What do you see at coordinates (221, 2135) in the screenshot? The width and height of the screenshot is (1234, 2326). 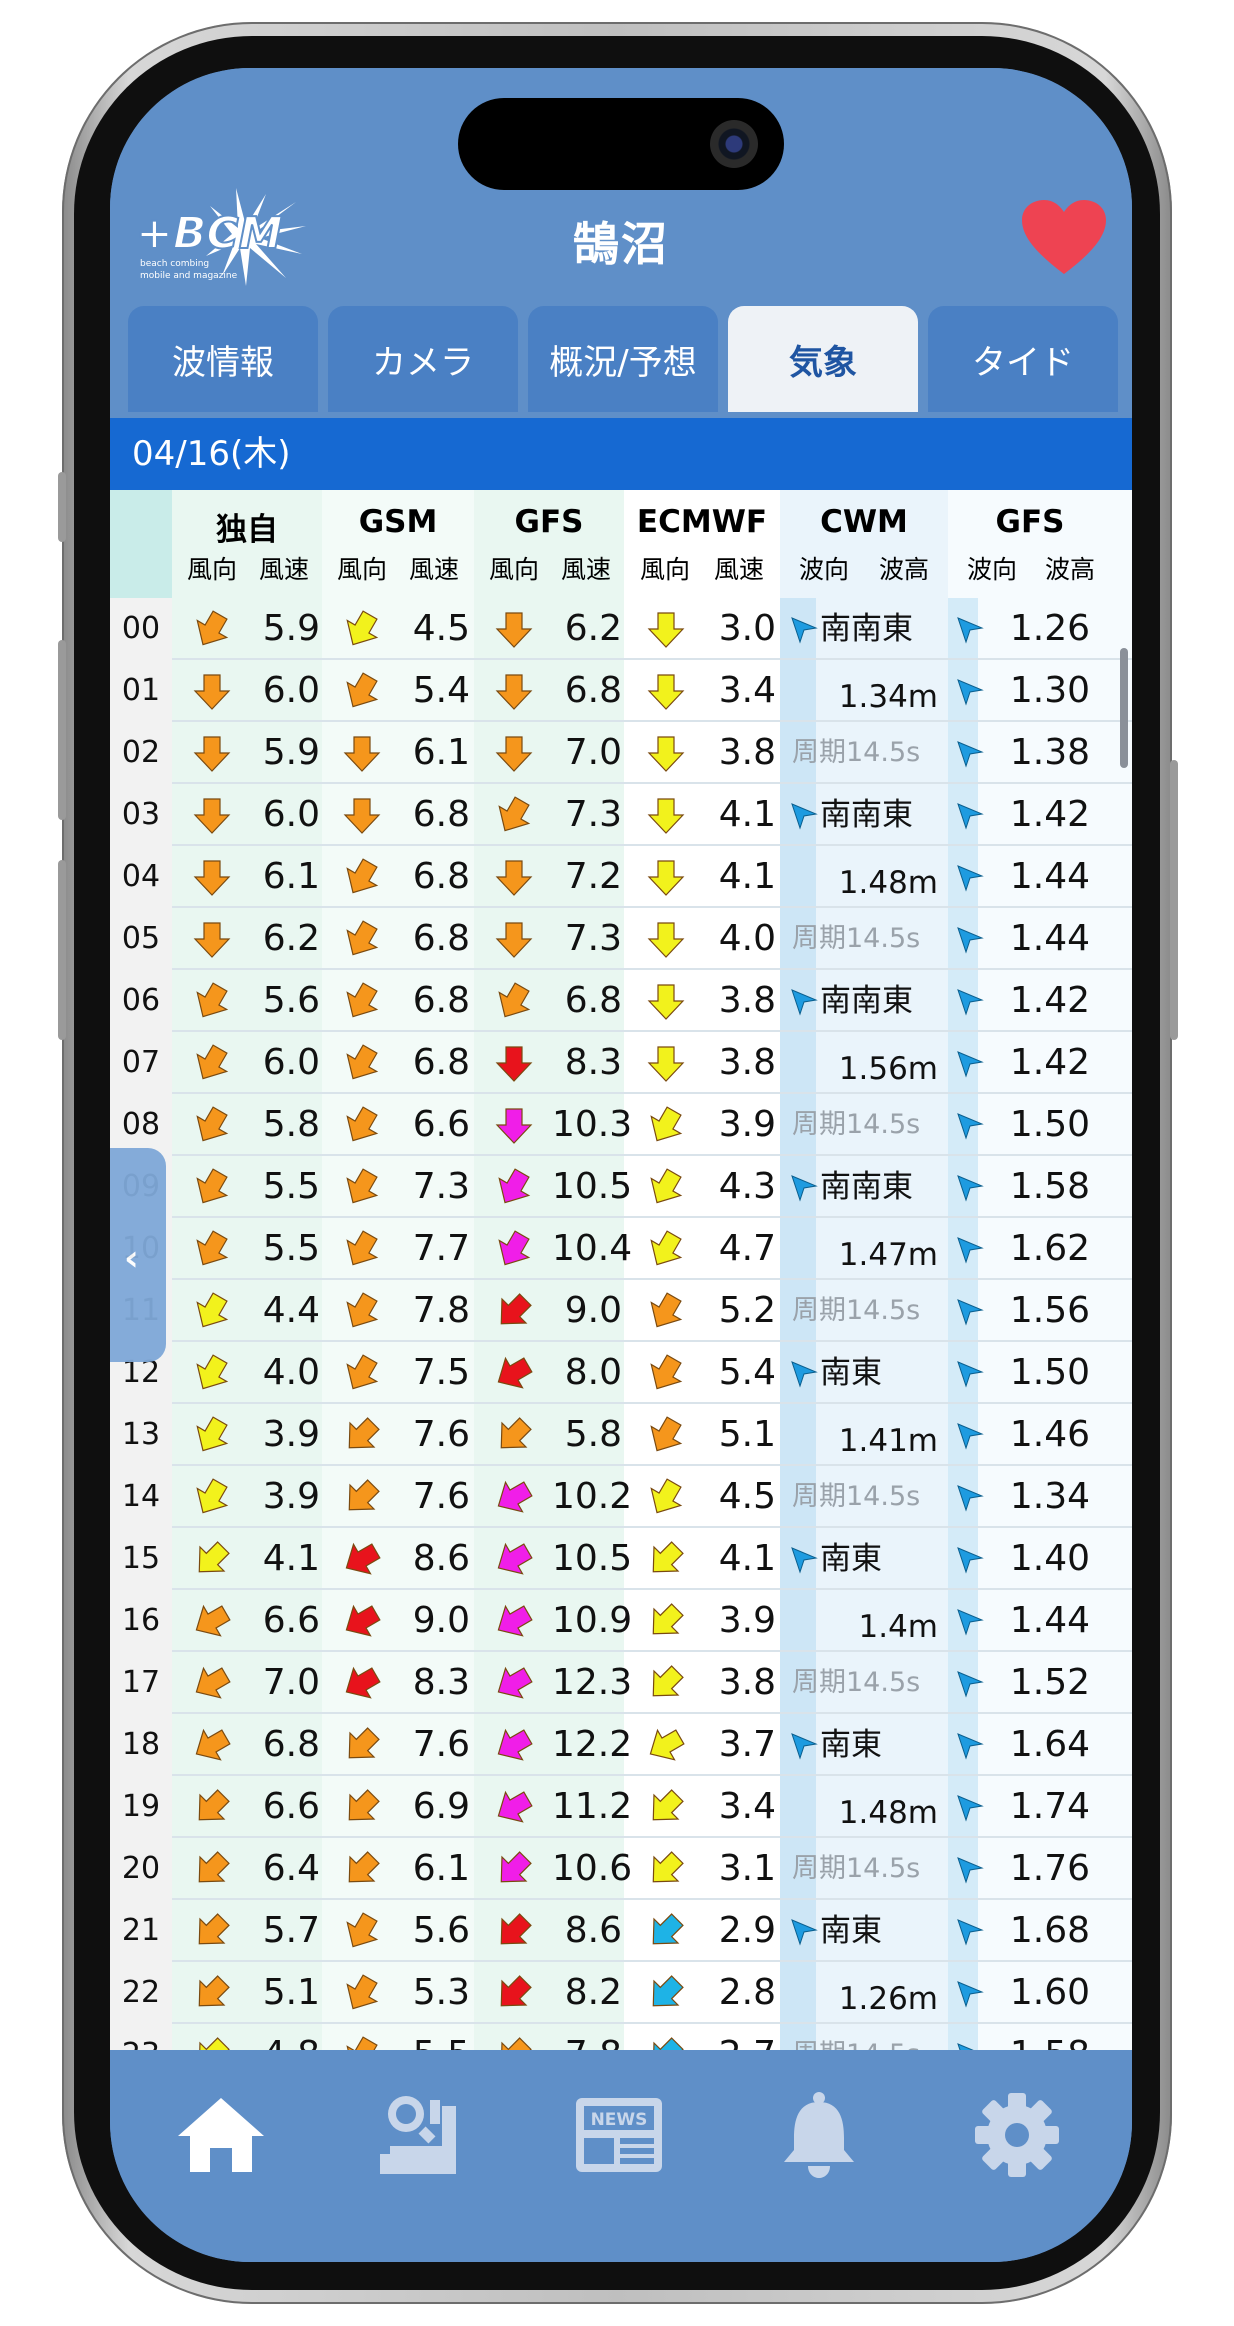 I see `home-icon` at bounding box center [221, 2135].